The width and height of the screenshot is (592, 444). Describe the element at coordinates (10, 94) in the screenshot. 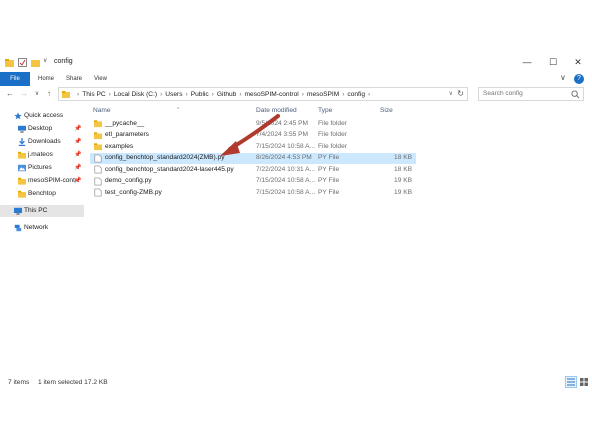

I see `back-arrow-icon: ←` at that location.